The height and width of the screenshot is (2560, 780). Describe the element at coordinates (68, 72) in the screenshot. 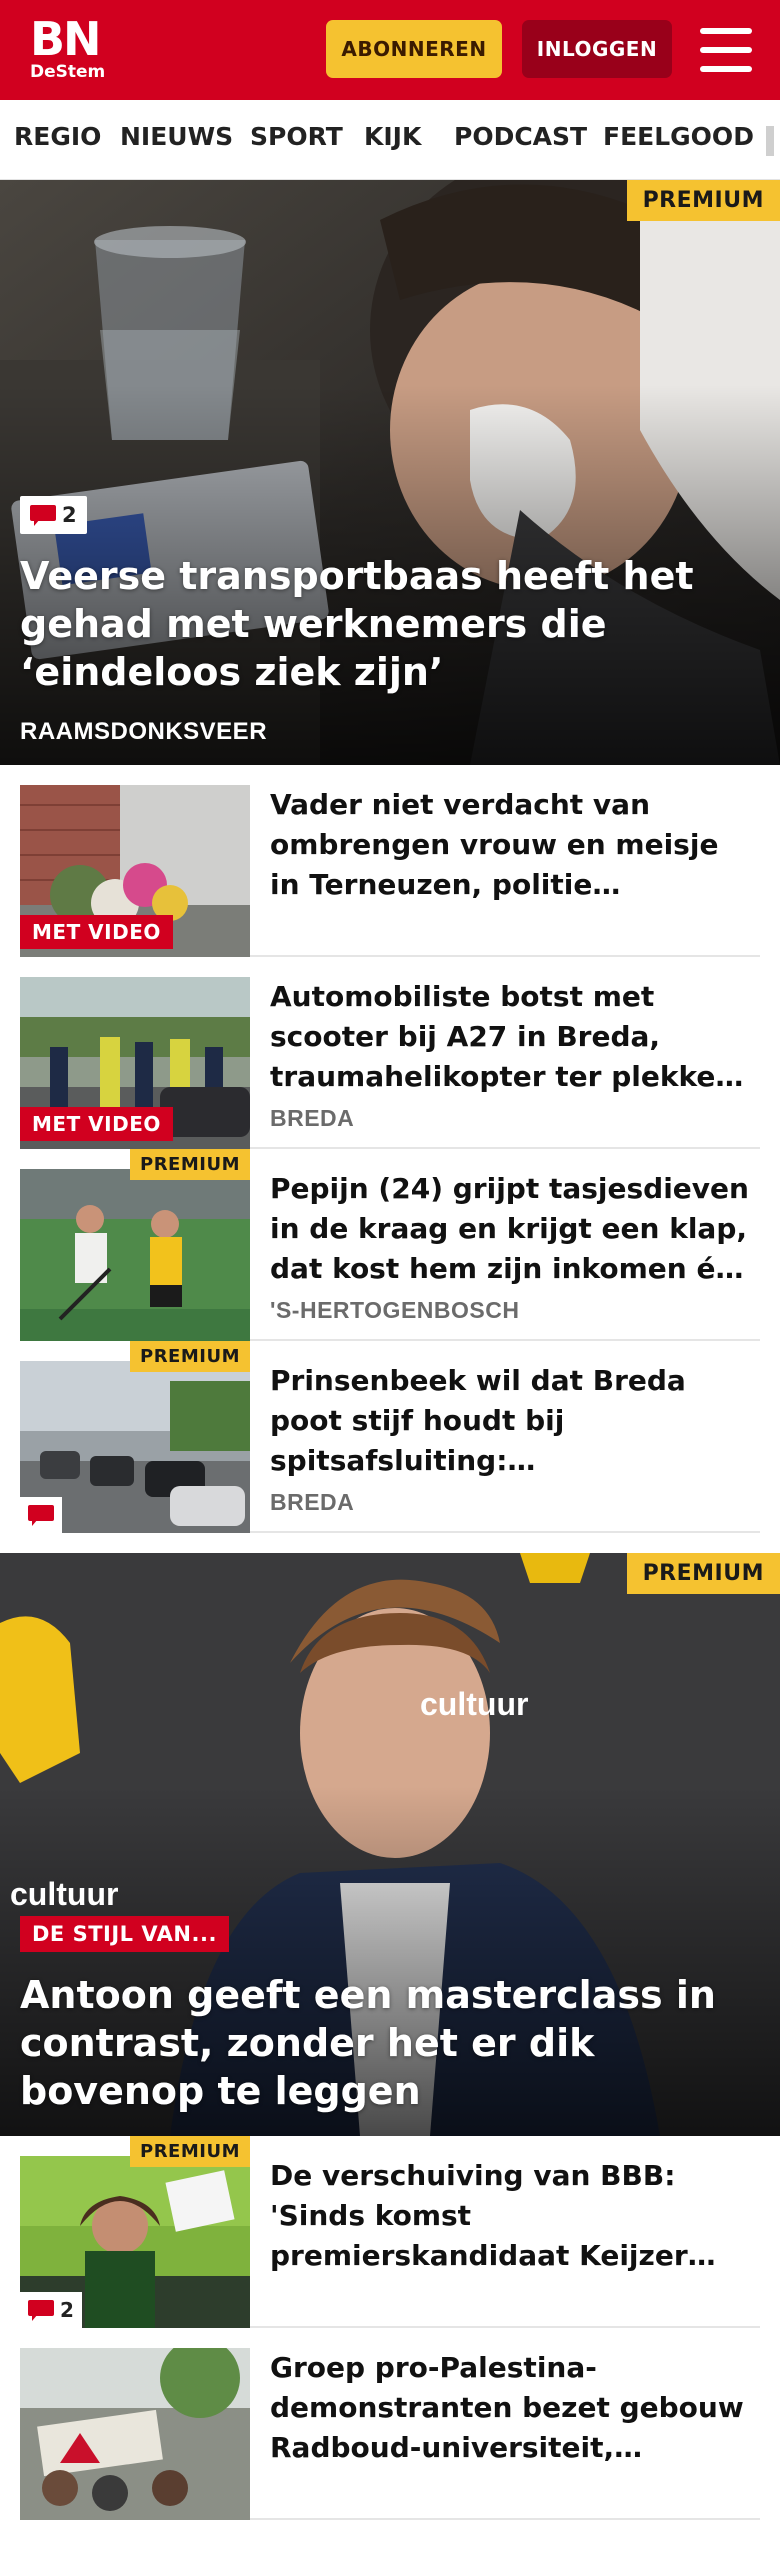

I see `logo-sub: DeStem` at that location.